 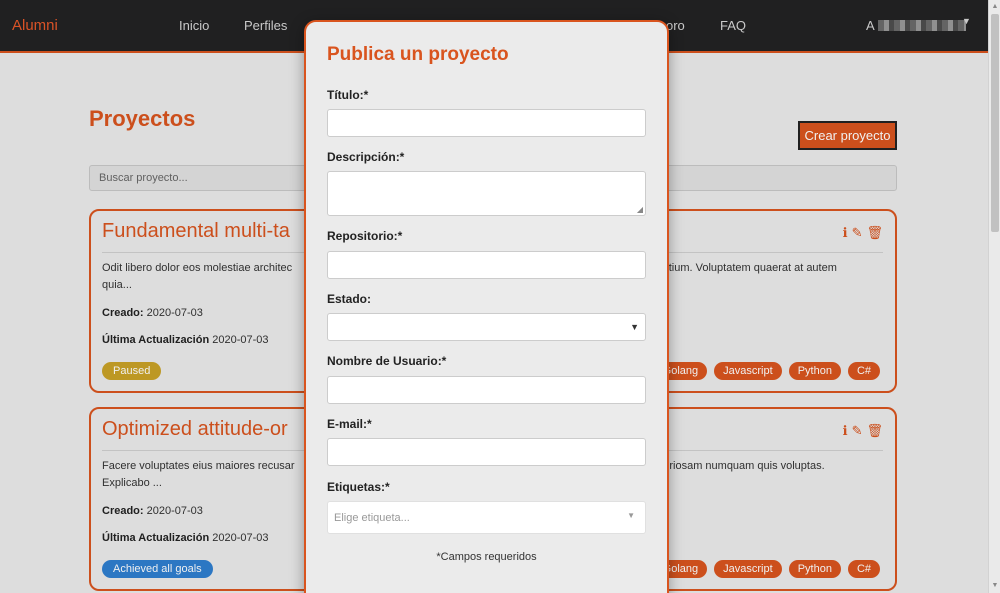 I want to click on description-label: Descripción:*, so click(x=366, y=157).